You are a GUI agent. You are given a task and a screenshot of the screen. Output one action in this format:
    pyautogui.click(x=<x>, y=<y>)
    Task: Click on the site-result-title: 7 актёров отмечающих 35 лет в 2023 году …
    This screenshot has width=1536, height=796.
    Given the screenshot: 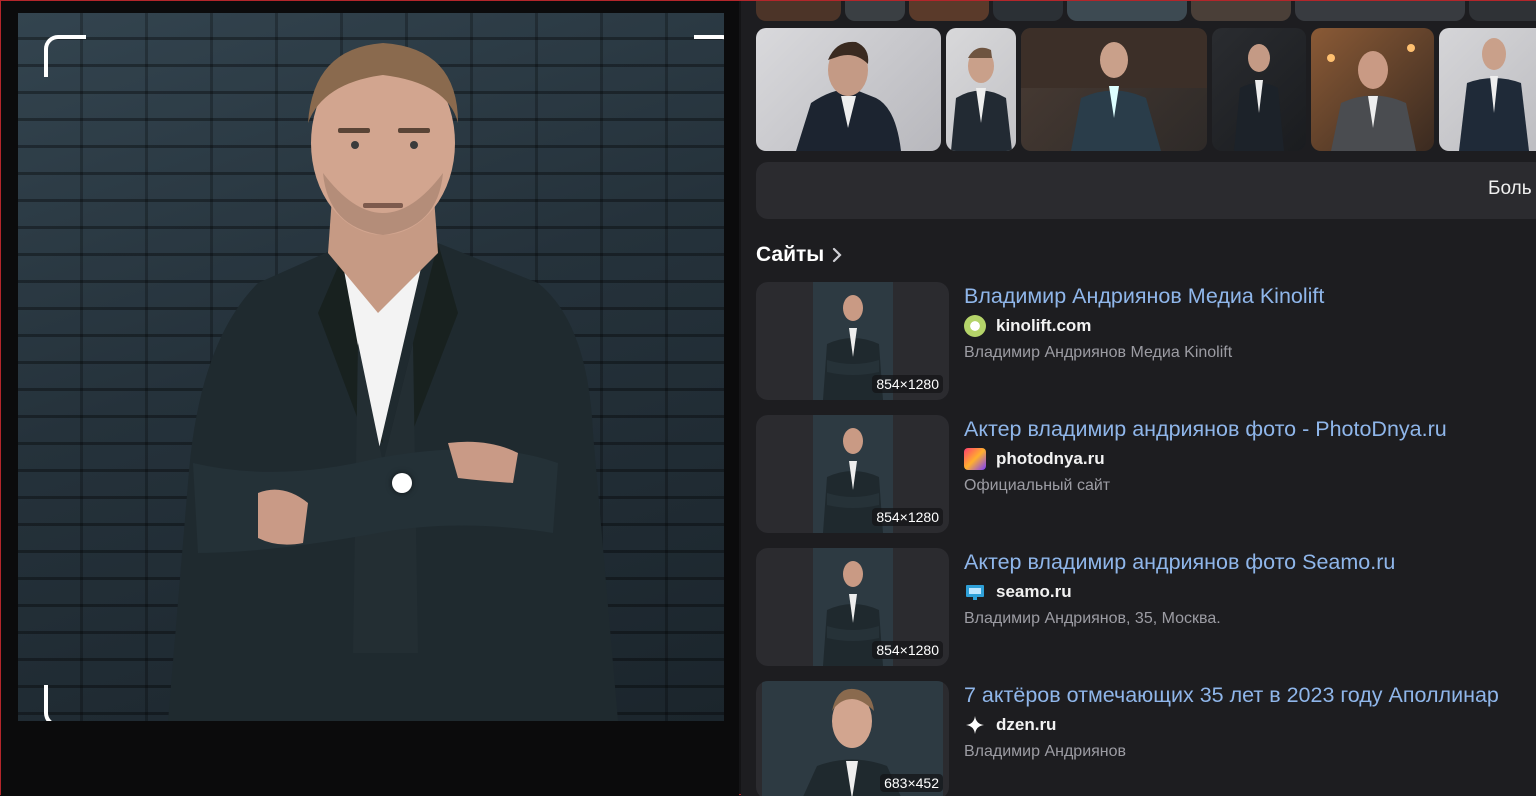 What is the action you would take?
    pyautogui.click(x=1231, y=695)
    